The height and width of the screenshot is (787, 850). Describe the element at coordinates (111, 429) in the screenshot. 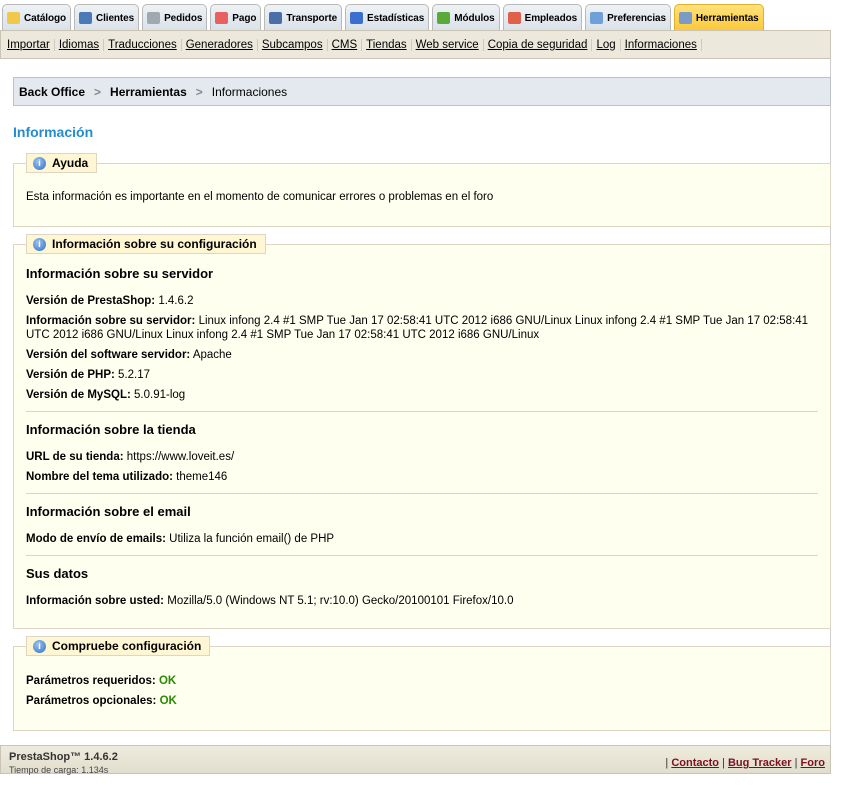

I see `section-title: Información sobre la tienda` at that location.